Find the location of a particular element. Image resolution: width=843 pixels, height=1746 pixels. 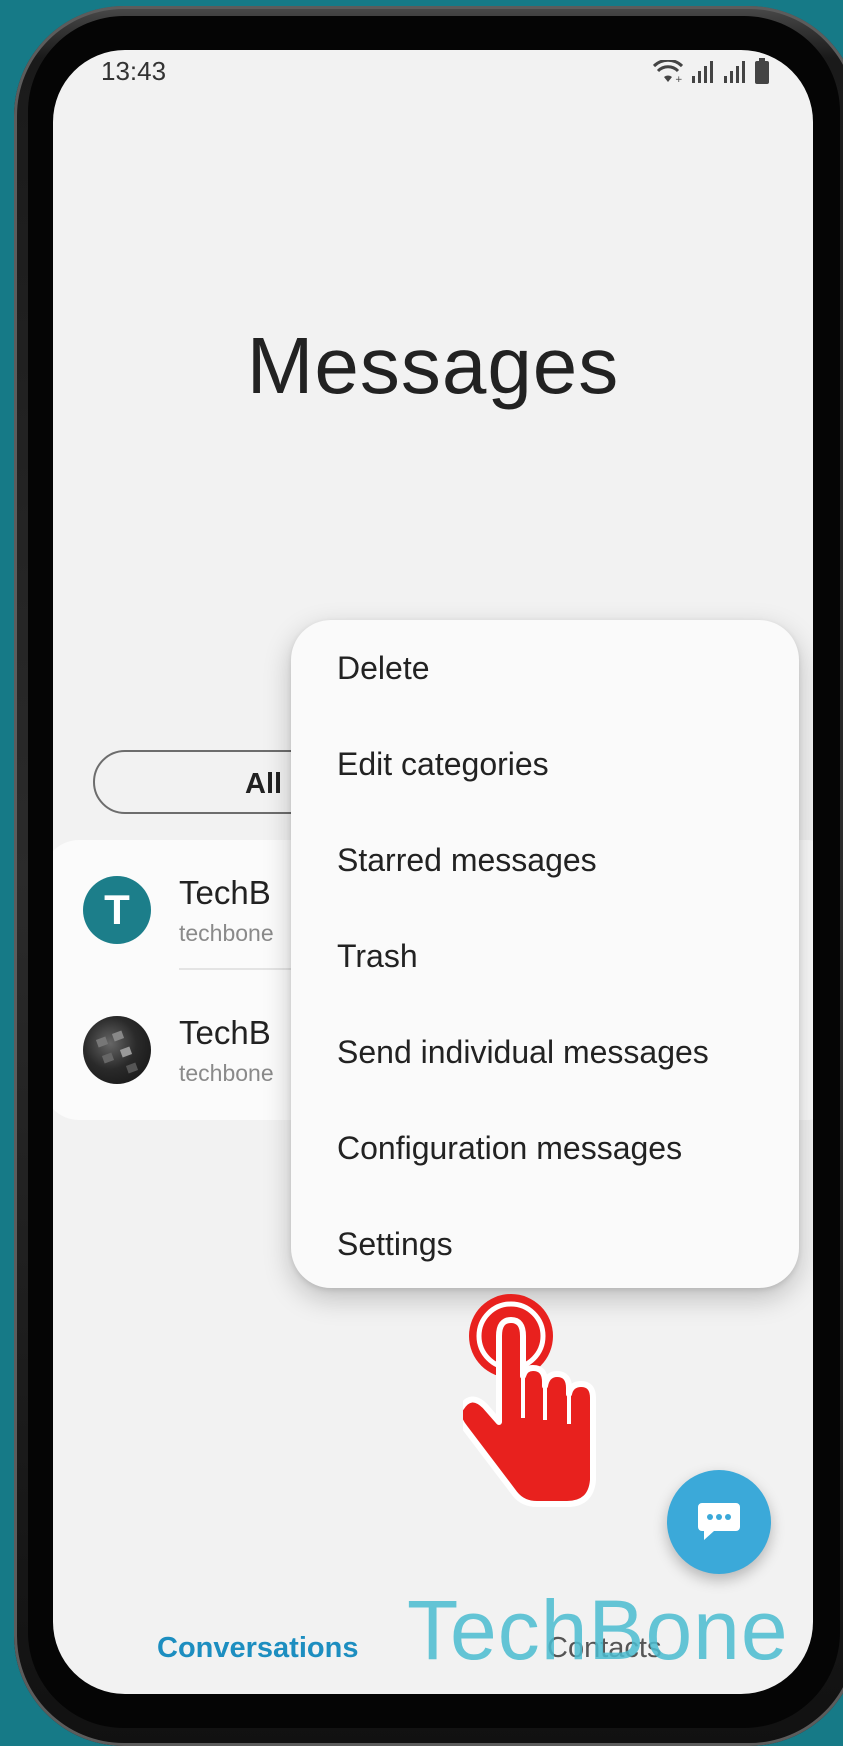

avatar: T is located at coordinates (117, 910).